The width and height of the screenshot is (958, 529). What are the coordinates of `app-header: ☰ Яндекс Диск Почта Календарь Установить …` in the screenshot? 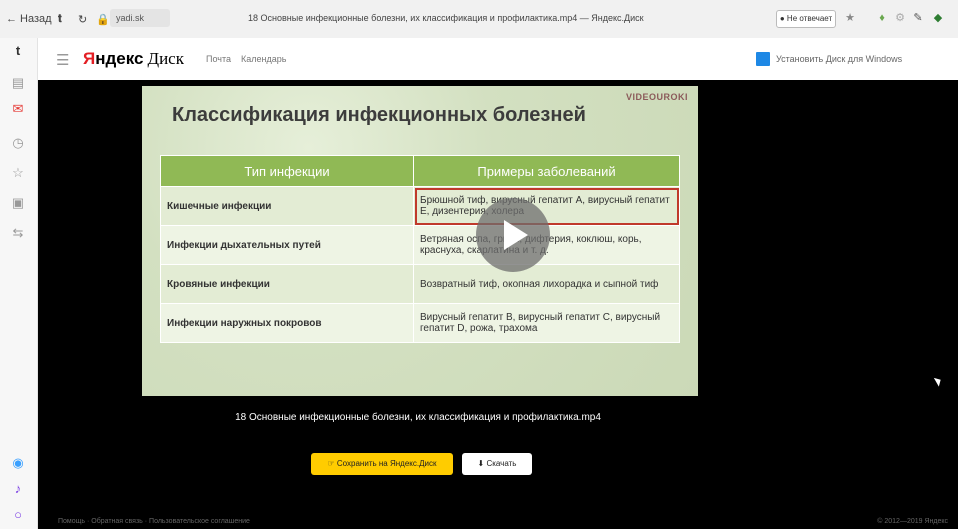 It's located at (498, 59).